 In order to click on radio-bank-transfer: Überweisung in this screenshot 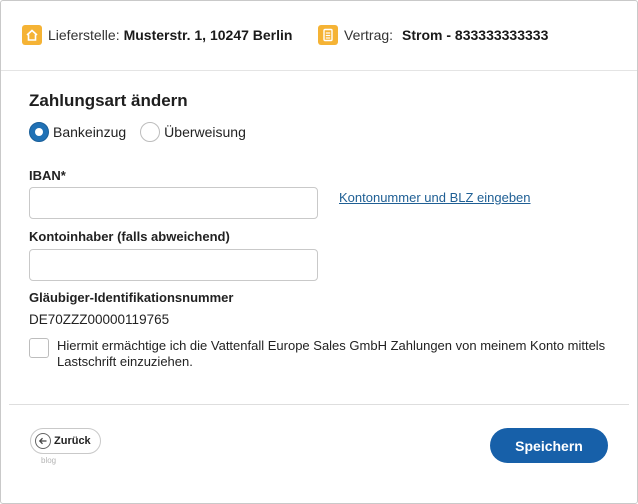, I will do `click(193, 132)`.